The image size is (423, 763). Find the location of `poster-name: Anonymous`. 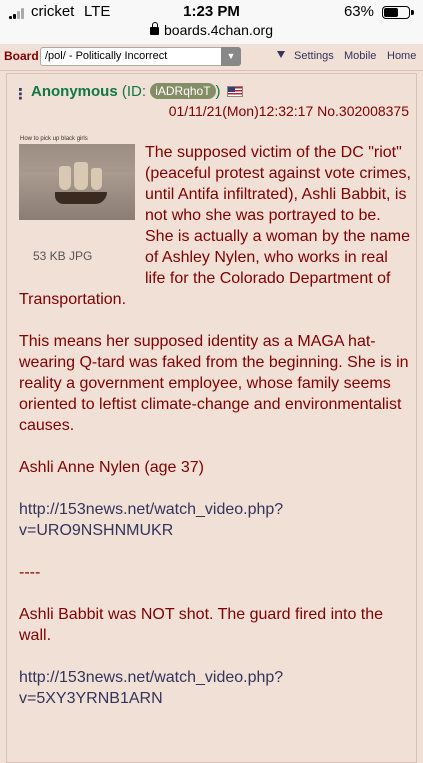

poster-name: Anonymous is located at coordinates (74, 91).